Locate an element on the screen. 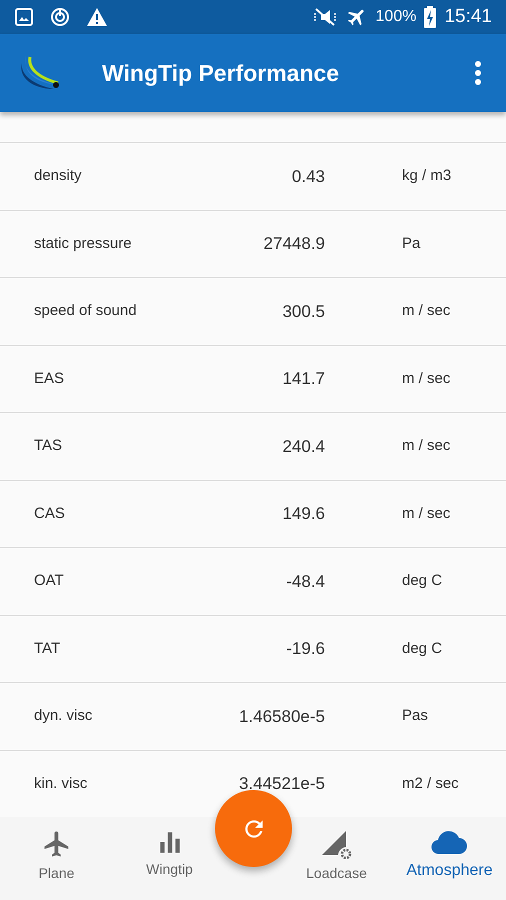 The image size is (506, 900). row-unit: m2 / sec is located at coordinates (430, 784).